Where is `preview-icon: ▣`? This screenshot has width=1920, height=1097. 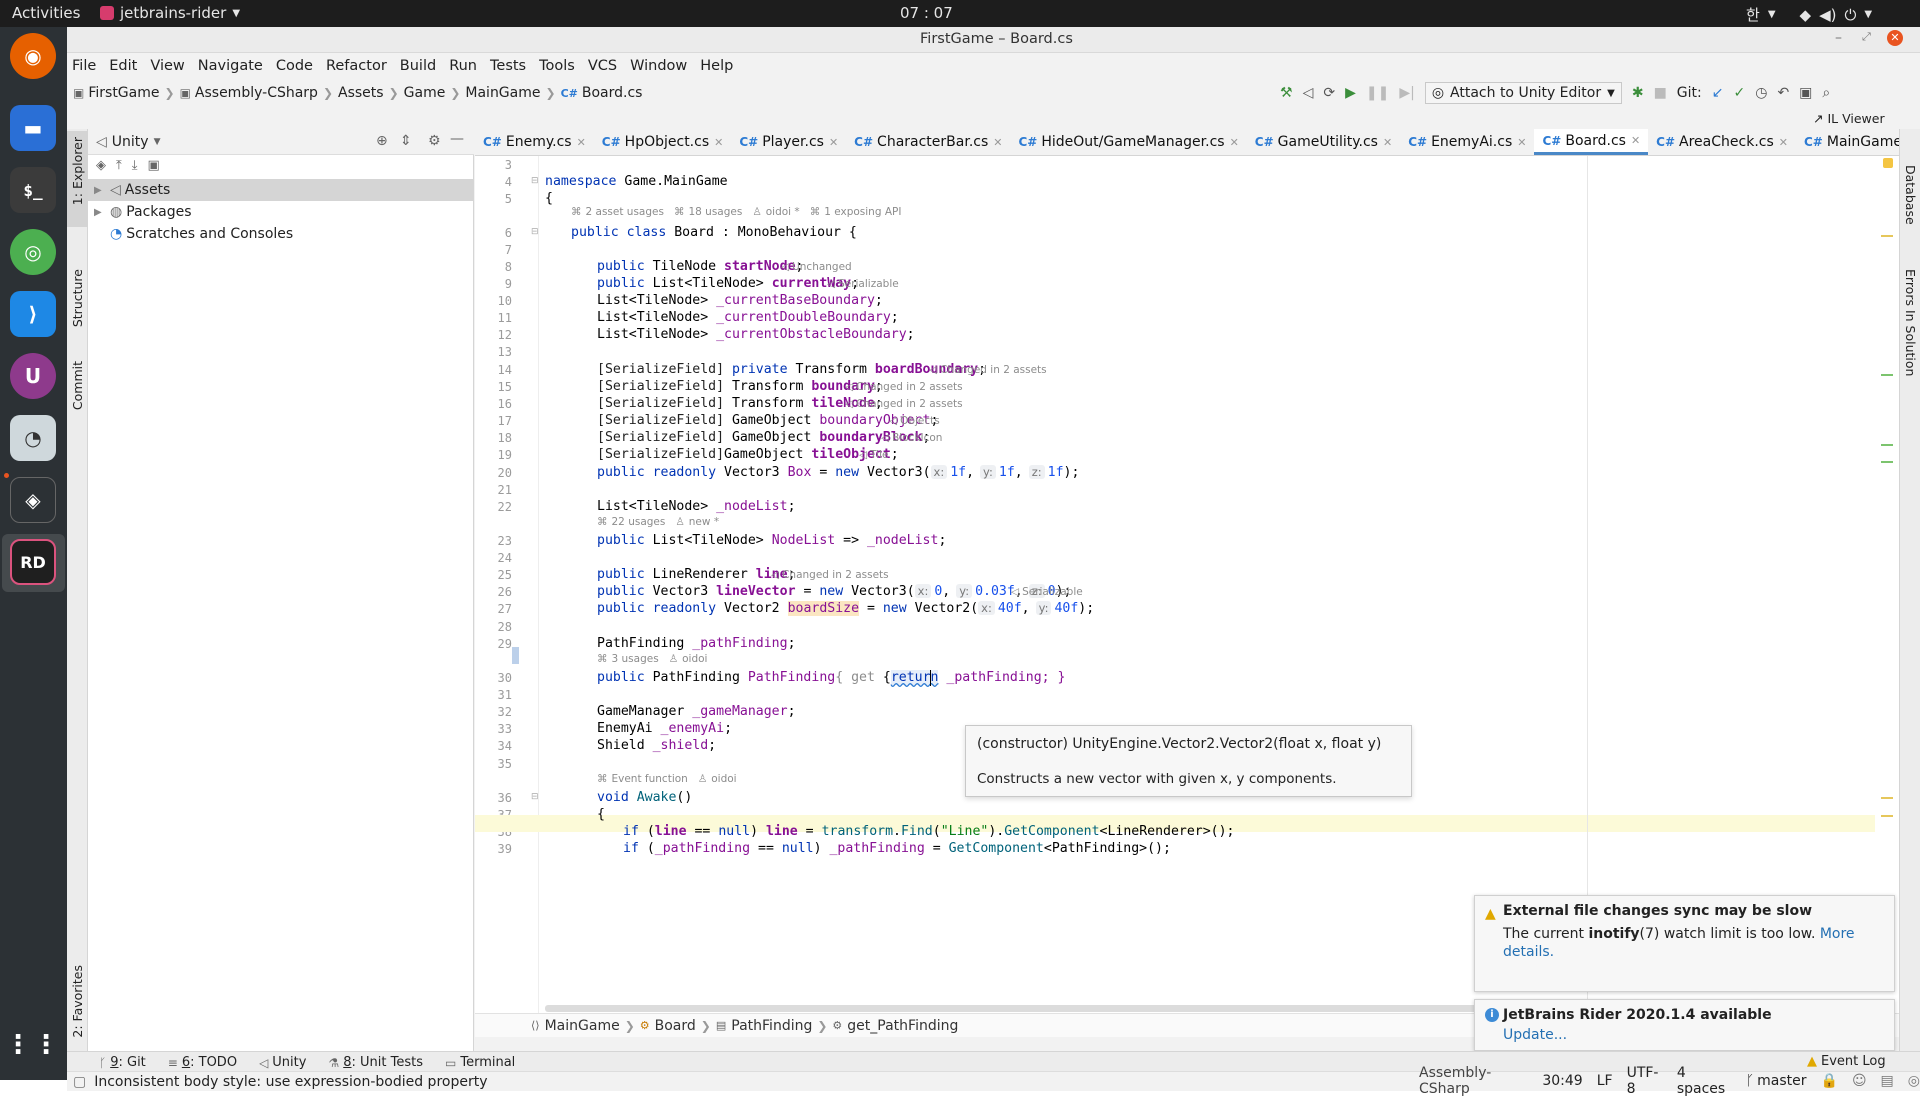 preview-icon: ▣ is located at coordinates (154, 165).